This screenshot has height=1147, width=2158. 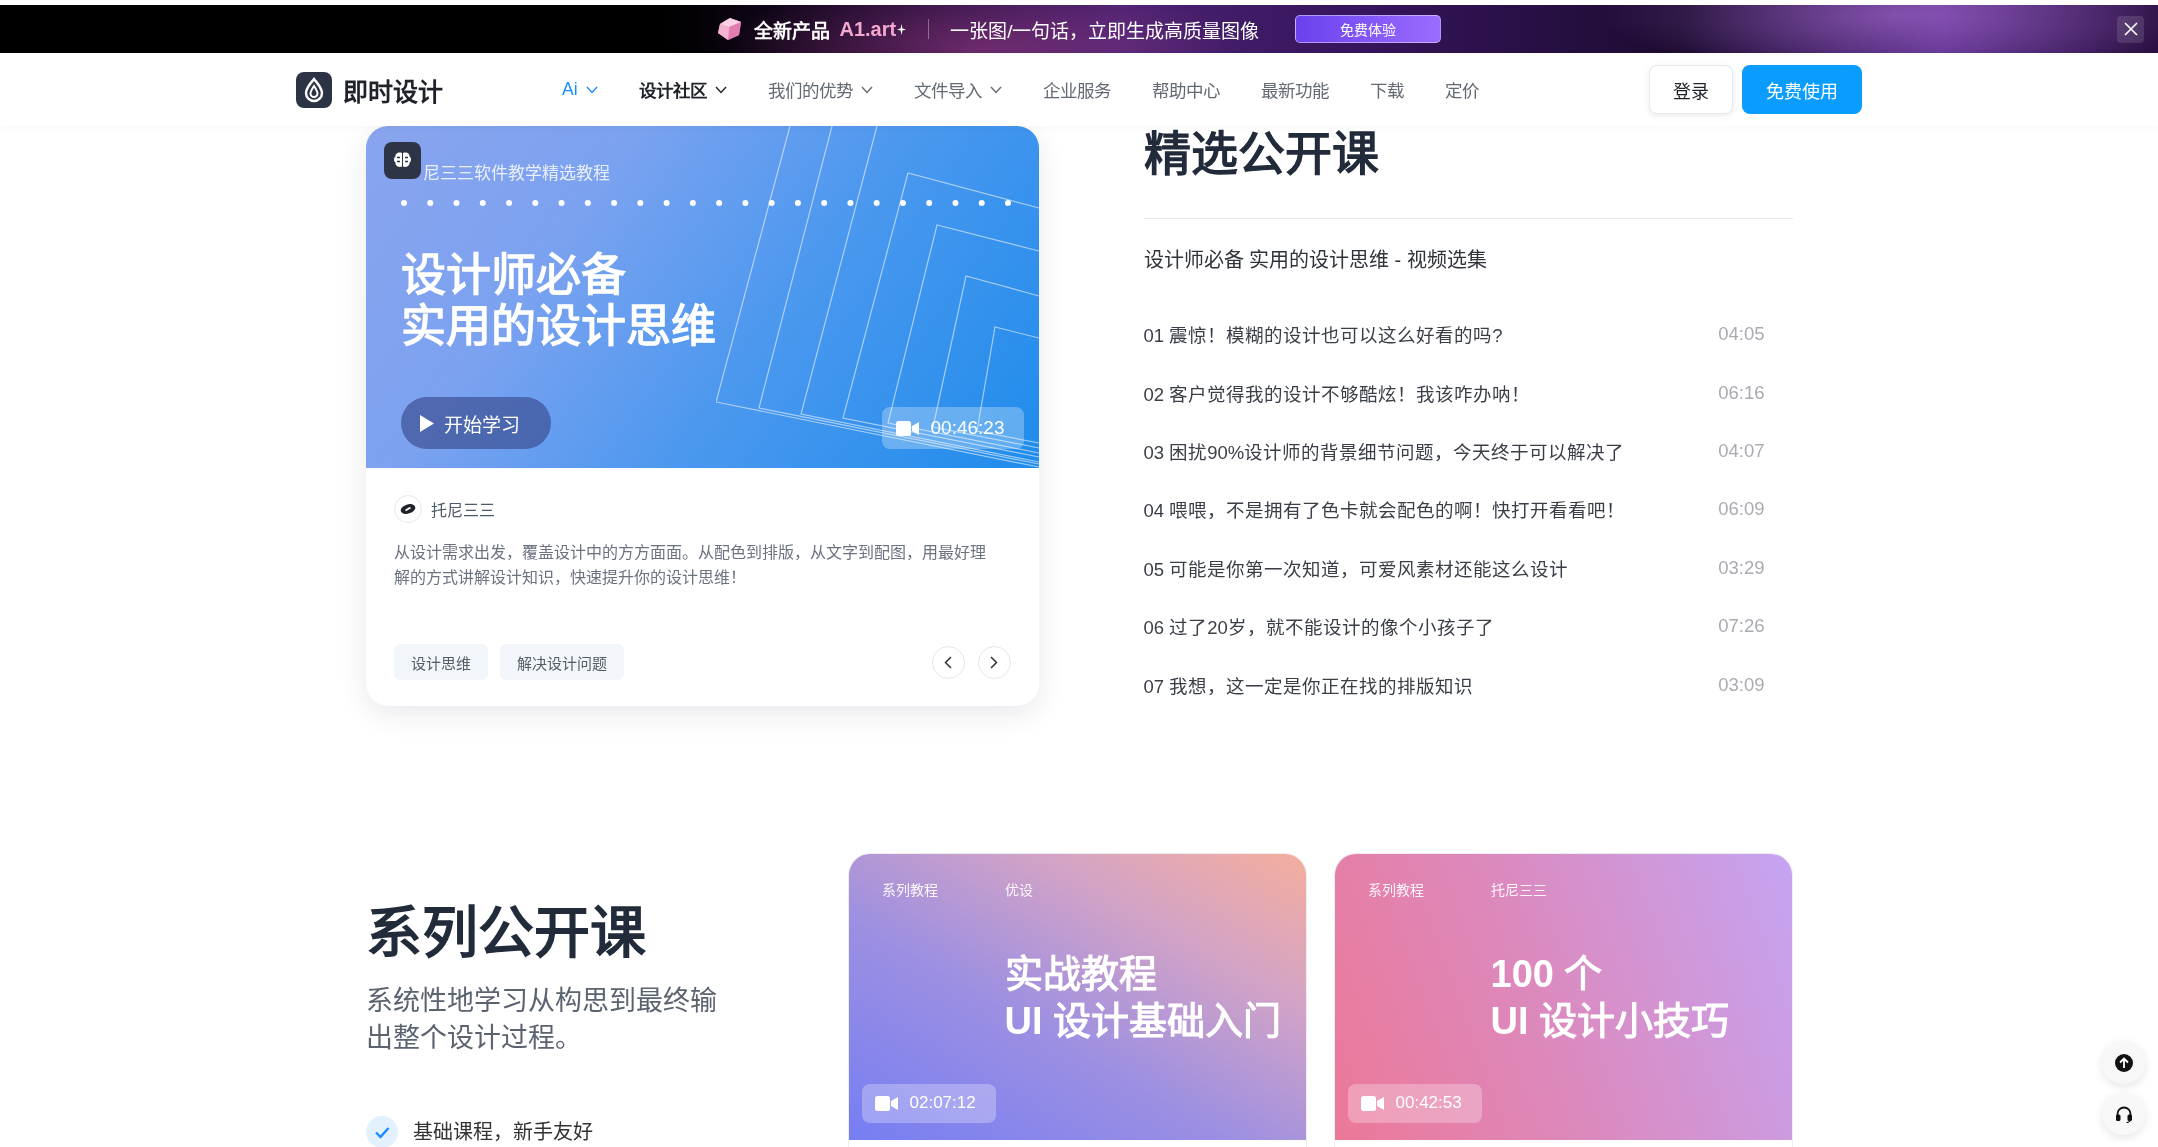 I want to click on nav-link: 帮助中心, so click(x=1185, y=89).